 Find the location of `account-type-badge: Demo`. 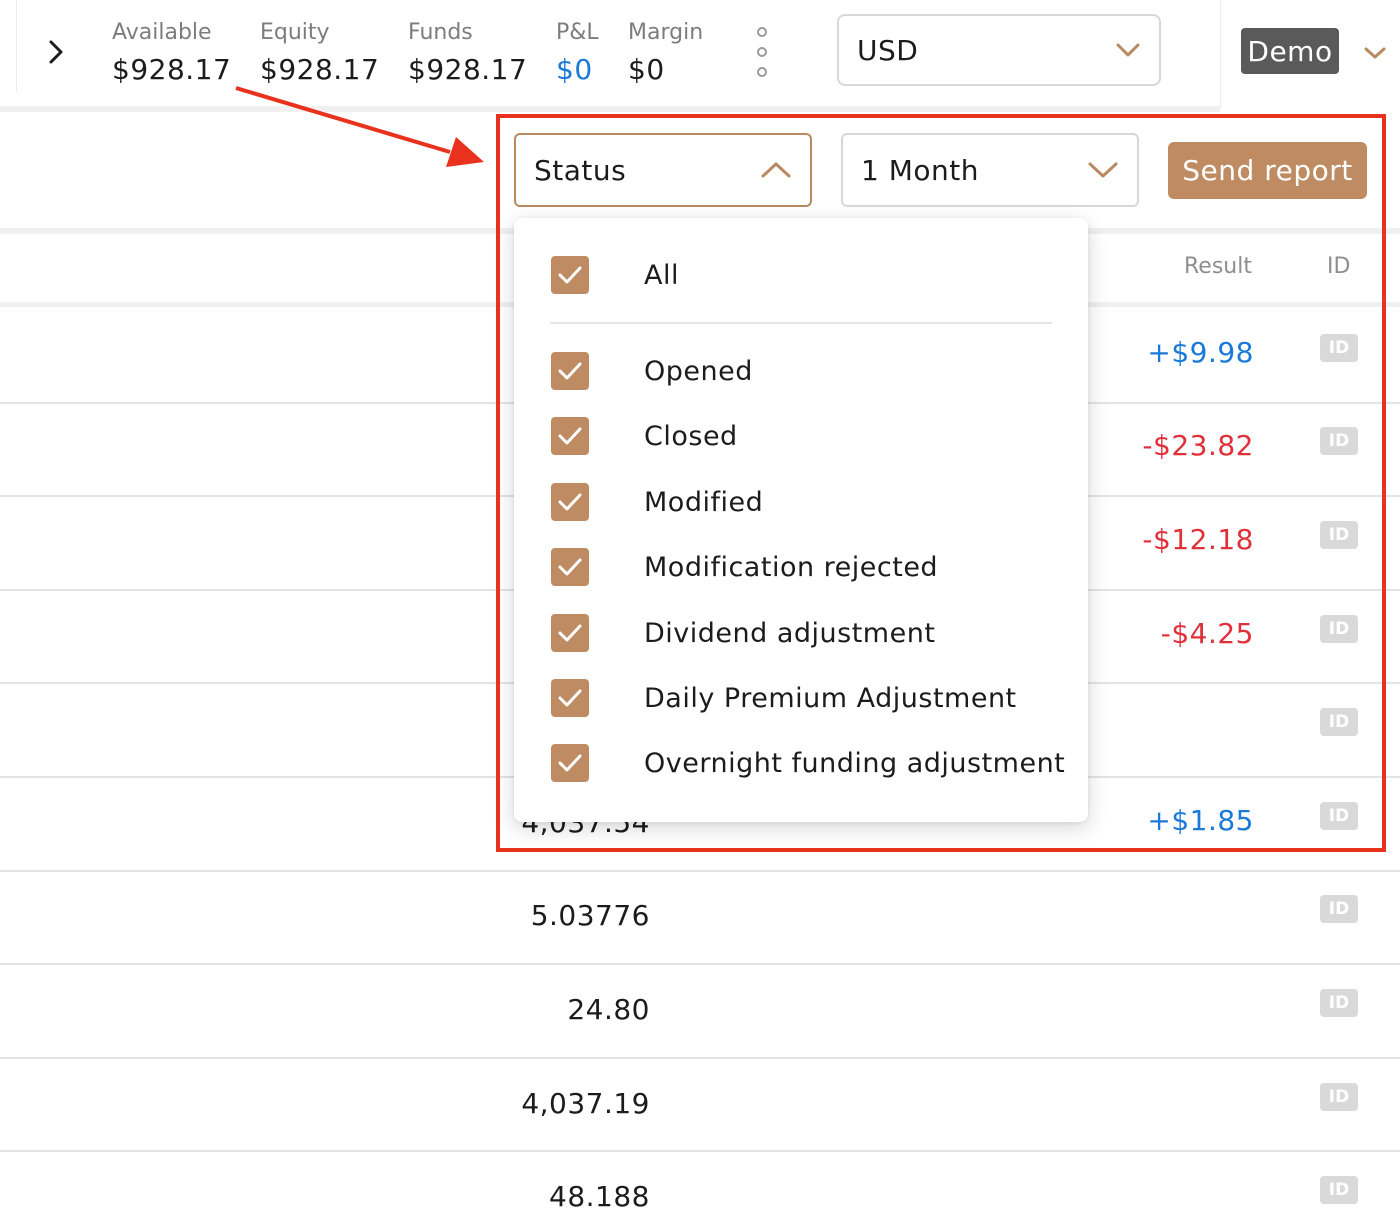

account-type-badge: Demo is located at coordinates (1290, 51).